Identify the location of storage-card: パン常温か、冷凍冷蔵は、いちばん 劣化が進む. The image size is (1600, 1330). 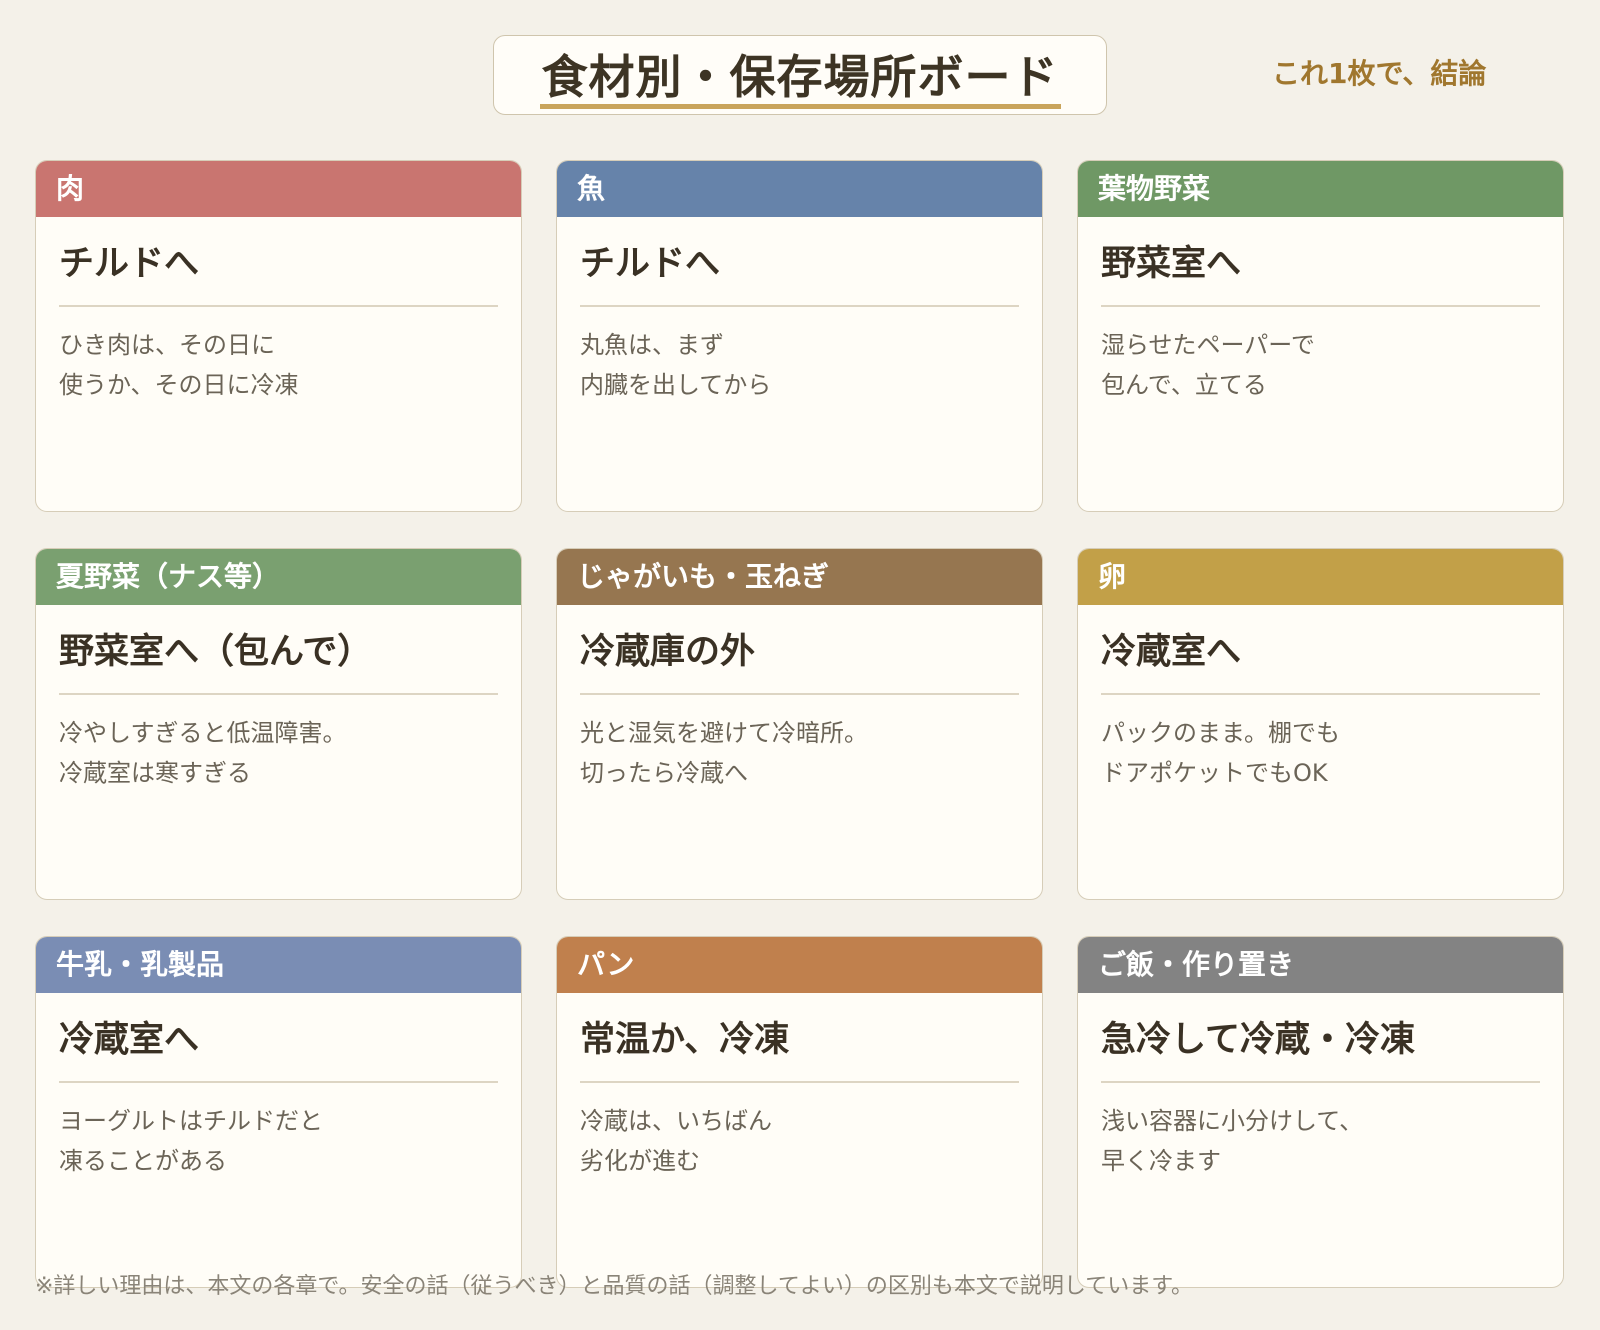
(799, 1112).